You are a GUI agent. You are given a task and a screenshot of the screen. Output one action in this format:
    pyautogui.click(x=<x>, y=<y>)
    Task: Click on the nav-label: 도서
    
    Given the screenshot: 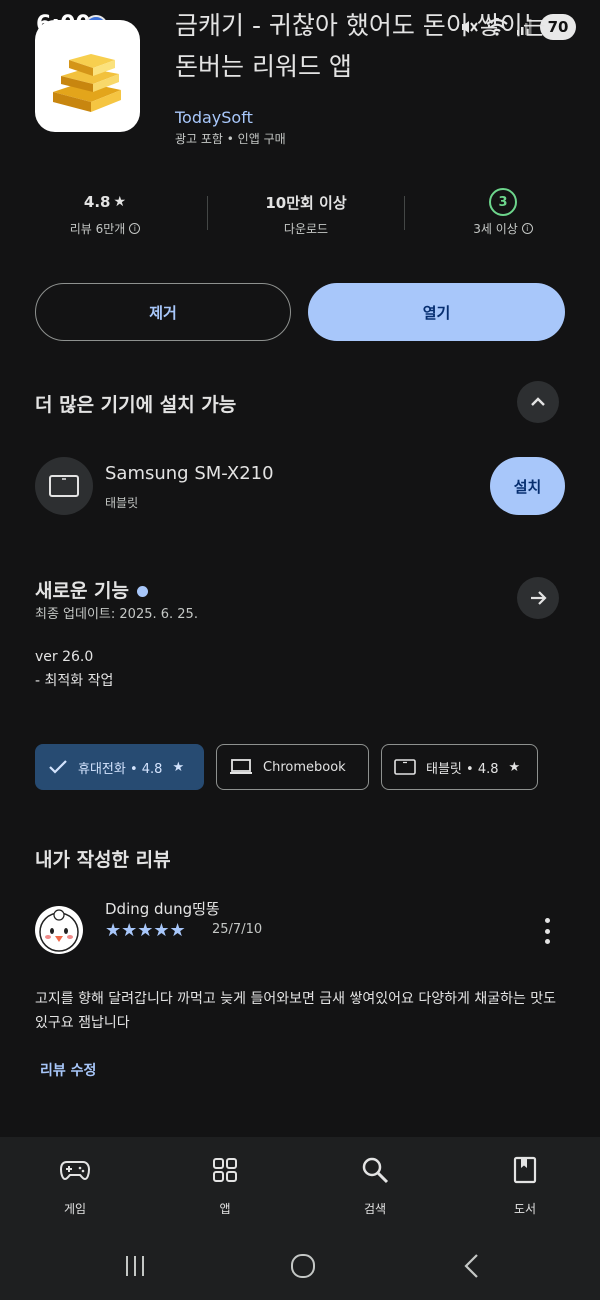 What is the action you would take?
    pyautogui.click(x=525, y=1209)
    